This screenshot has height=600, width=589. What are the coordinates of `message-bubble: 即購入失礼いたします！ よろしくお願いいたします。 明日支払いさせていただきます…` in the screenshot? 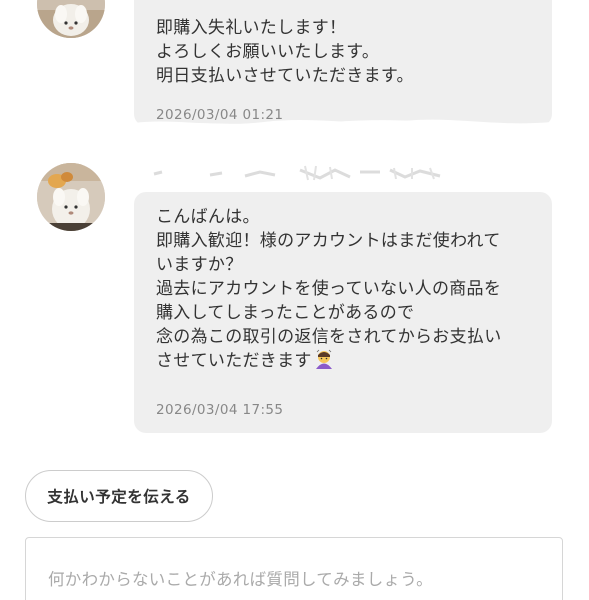 It's located at (343, 63).